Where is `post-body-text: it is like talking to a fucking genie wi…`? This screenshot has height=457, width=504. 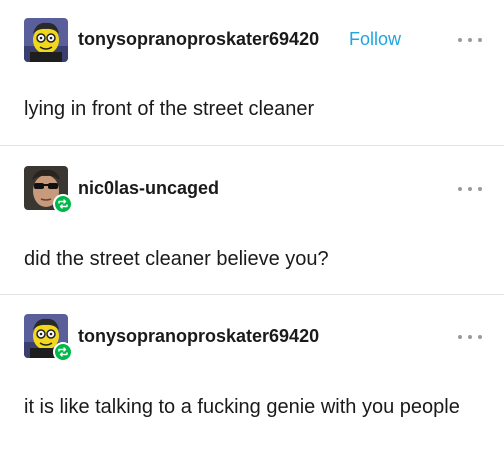 post-body-text: it is like talking to a fucking genie wi… is located at coordinates (242, 407).